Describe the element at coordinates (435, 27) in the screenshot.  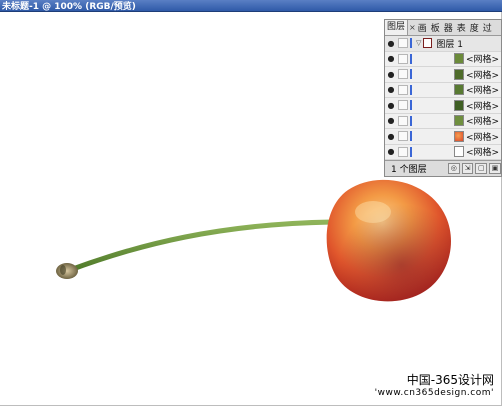
I see `tab-artboards: 板` at that location.